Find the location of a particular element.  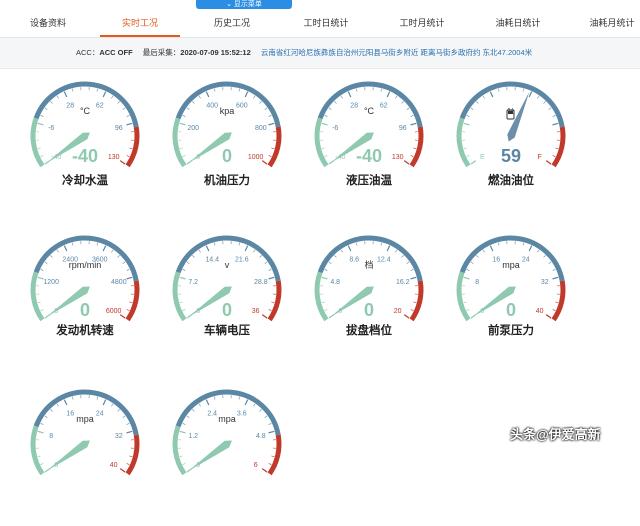

gauge-1: -40-6286296130°C-40冷却水温 is located at coordinates (85, 143).